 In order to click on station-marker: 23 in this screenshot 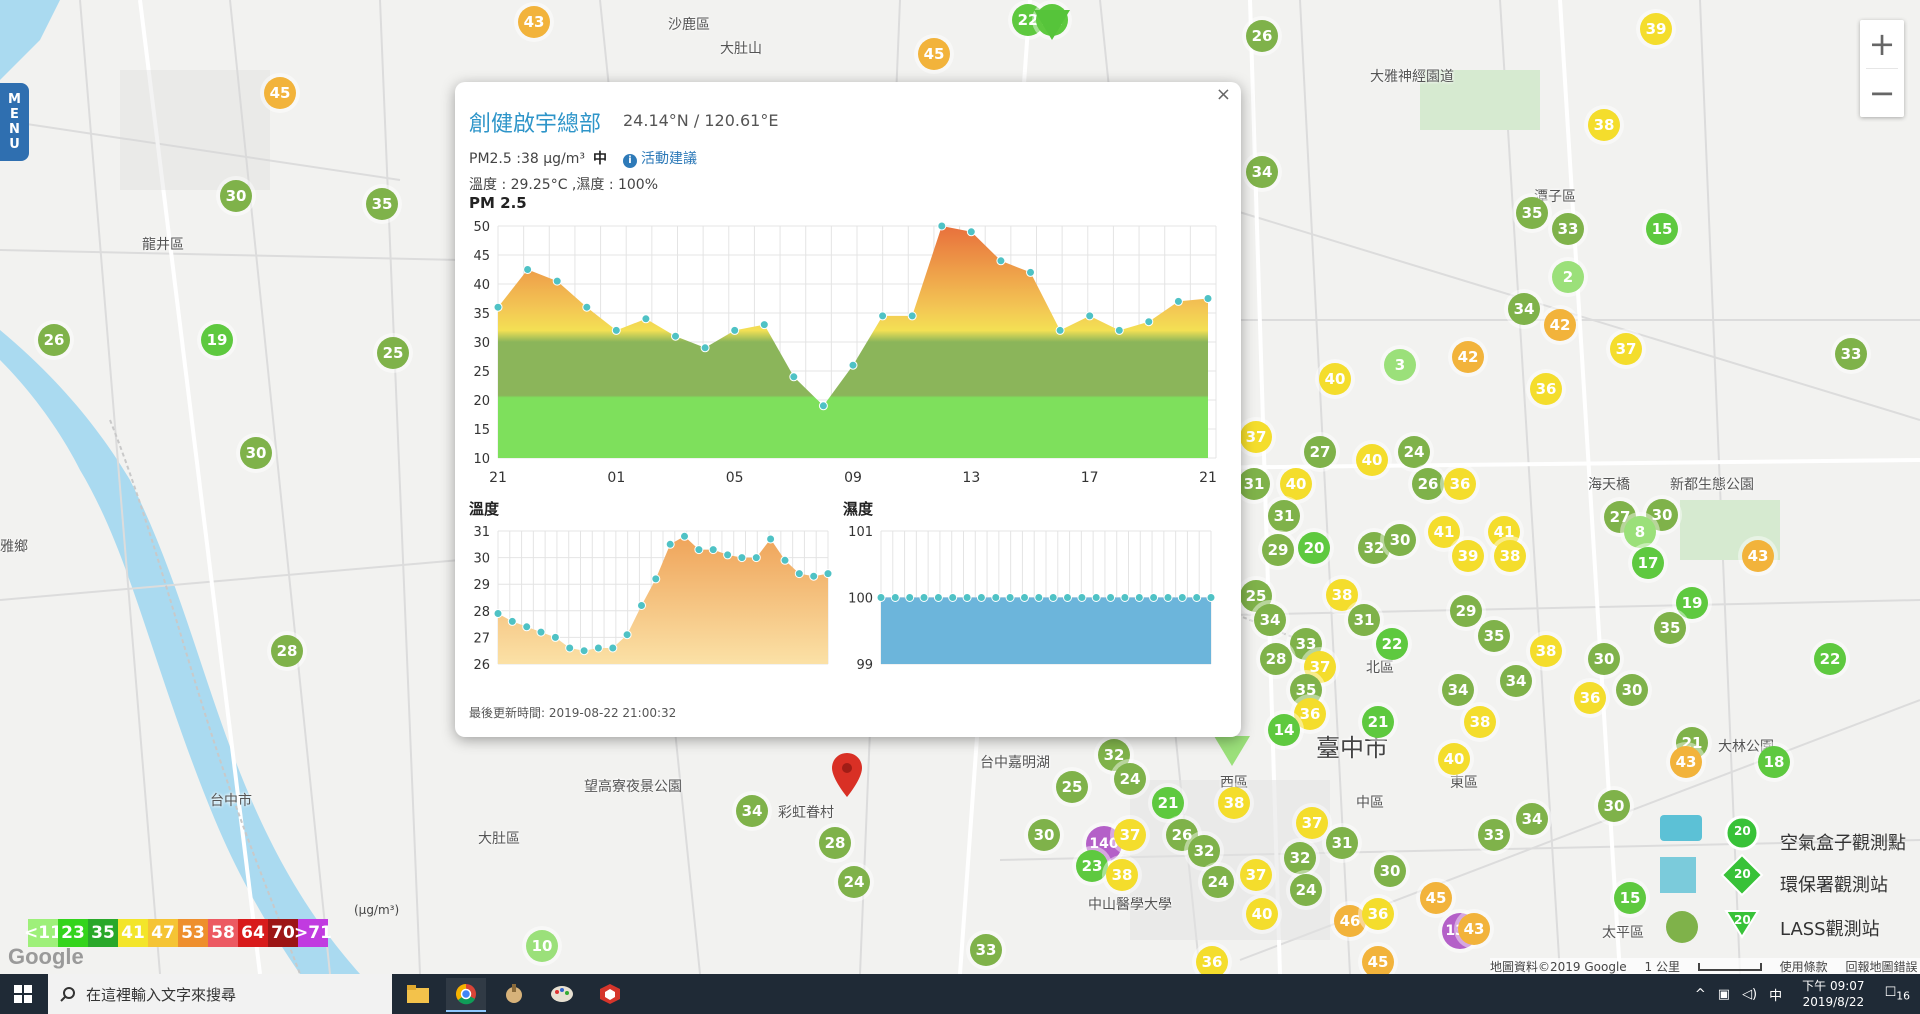, I will do `click(1092, 866)`.